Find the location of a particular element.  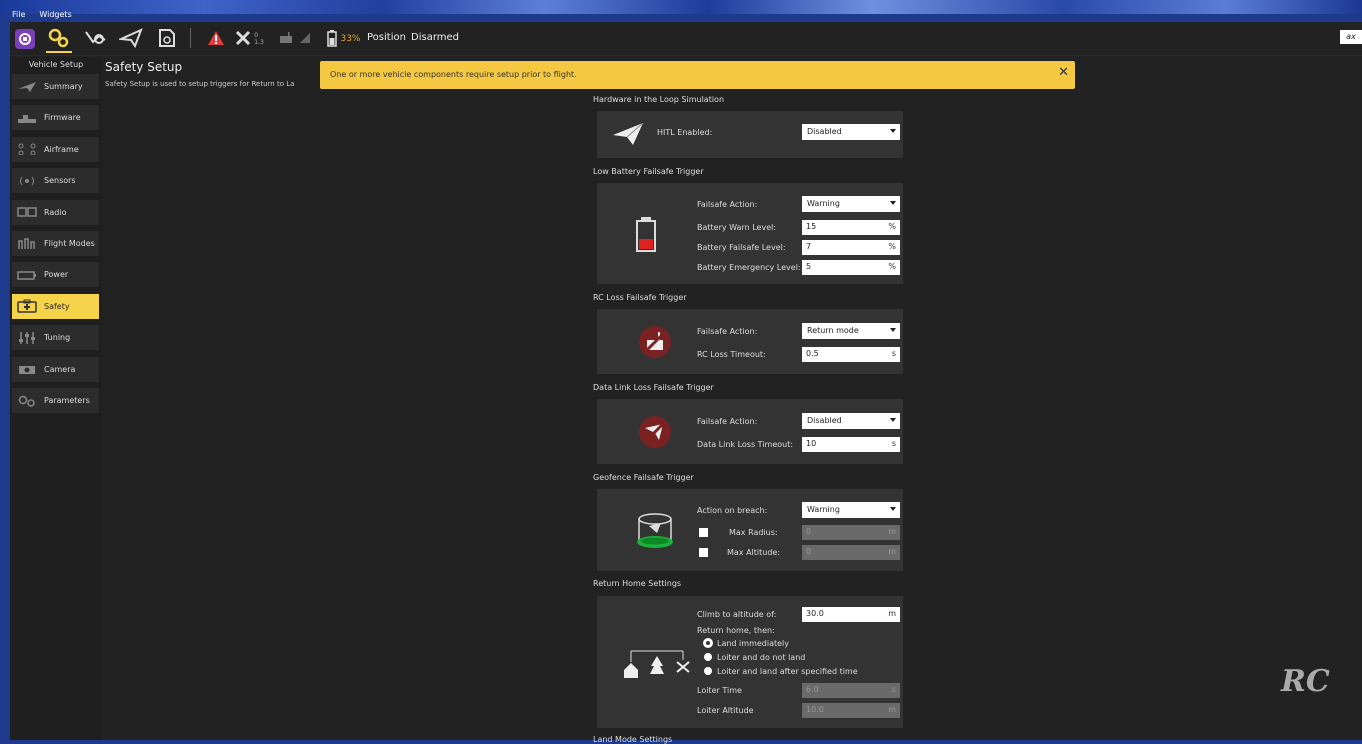

loiter-no-land-radio is located at coordinates (708, 657).